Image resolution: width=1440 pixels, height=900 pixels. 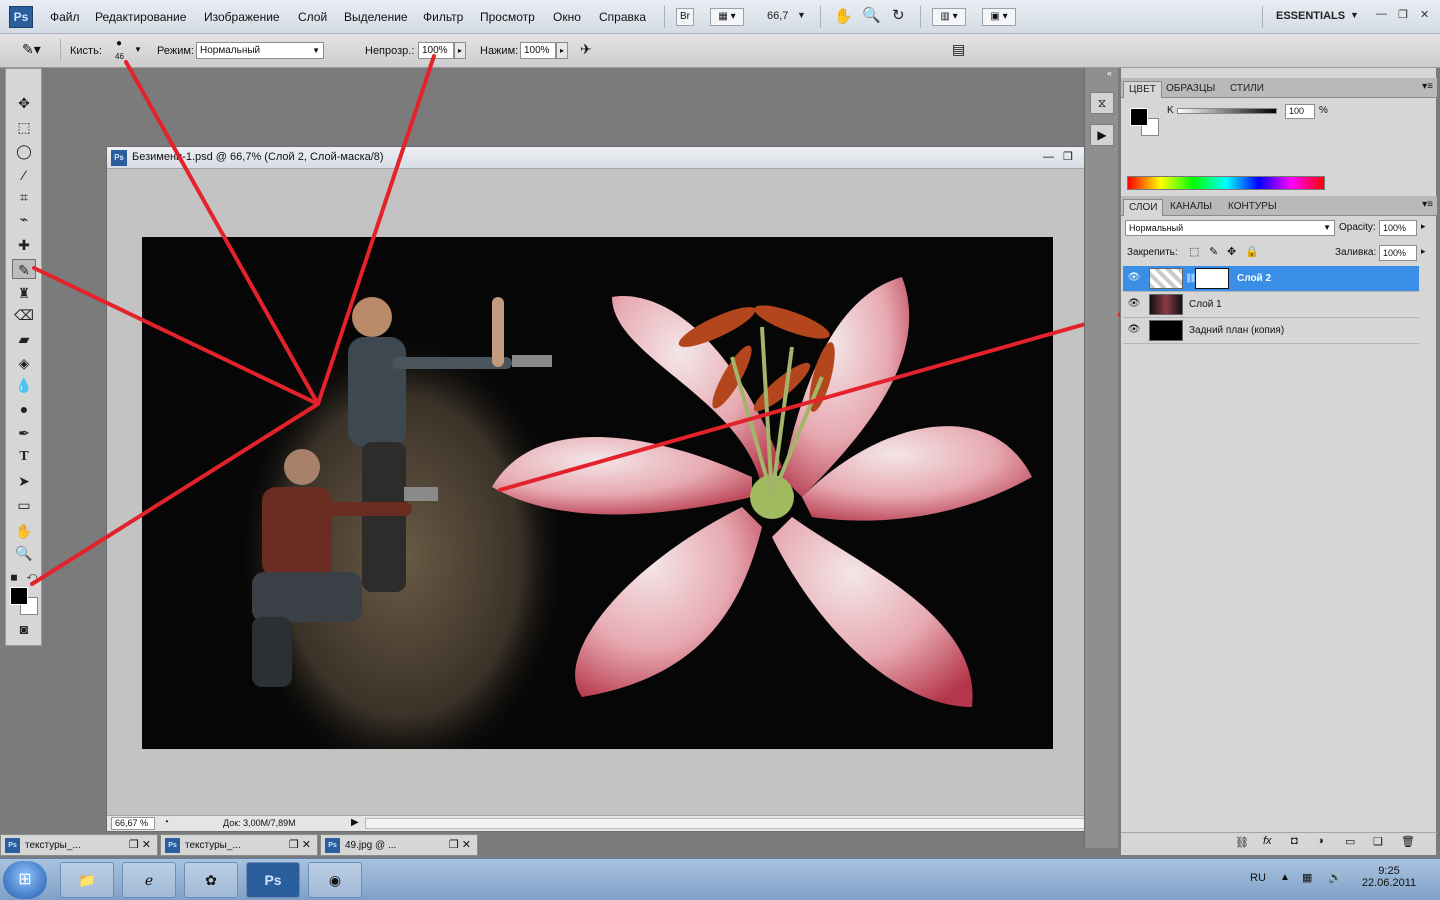 I want to click on tab-color: ЦВЕТ, so click(x=1142, y=89).